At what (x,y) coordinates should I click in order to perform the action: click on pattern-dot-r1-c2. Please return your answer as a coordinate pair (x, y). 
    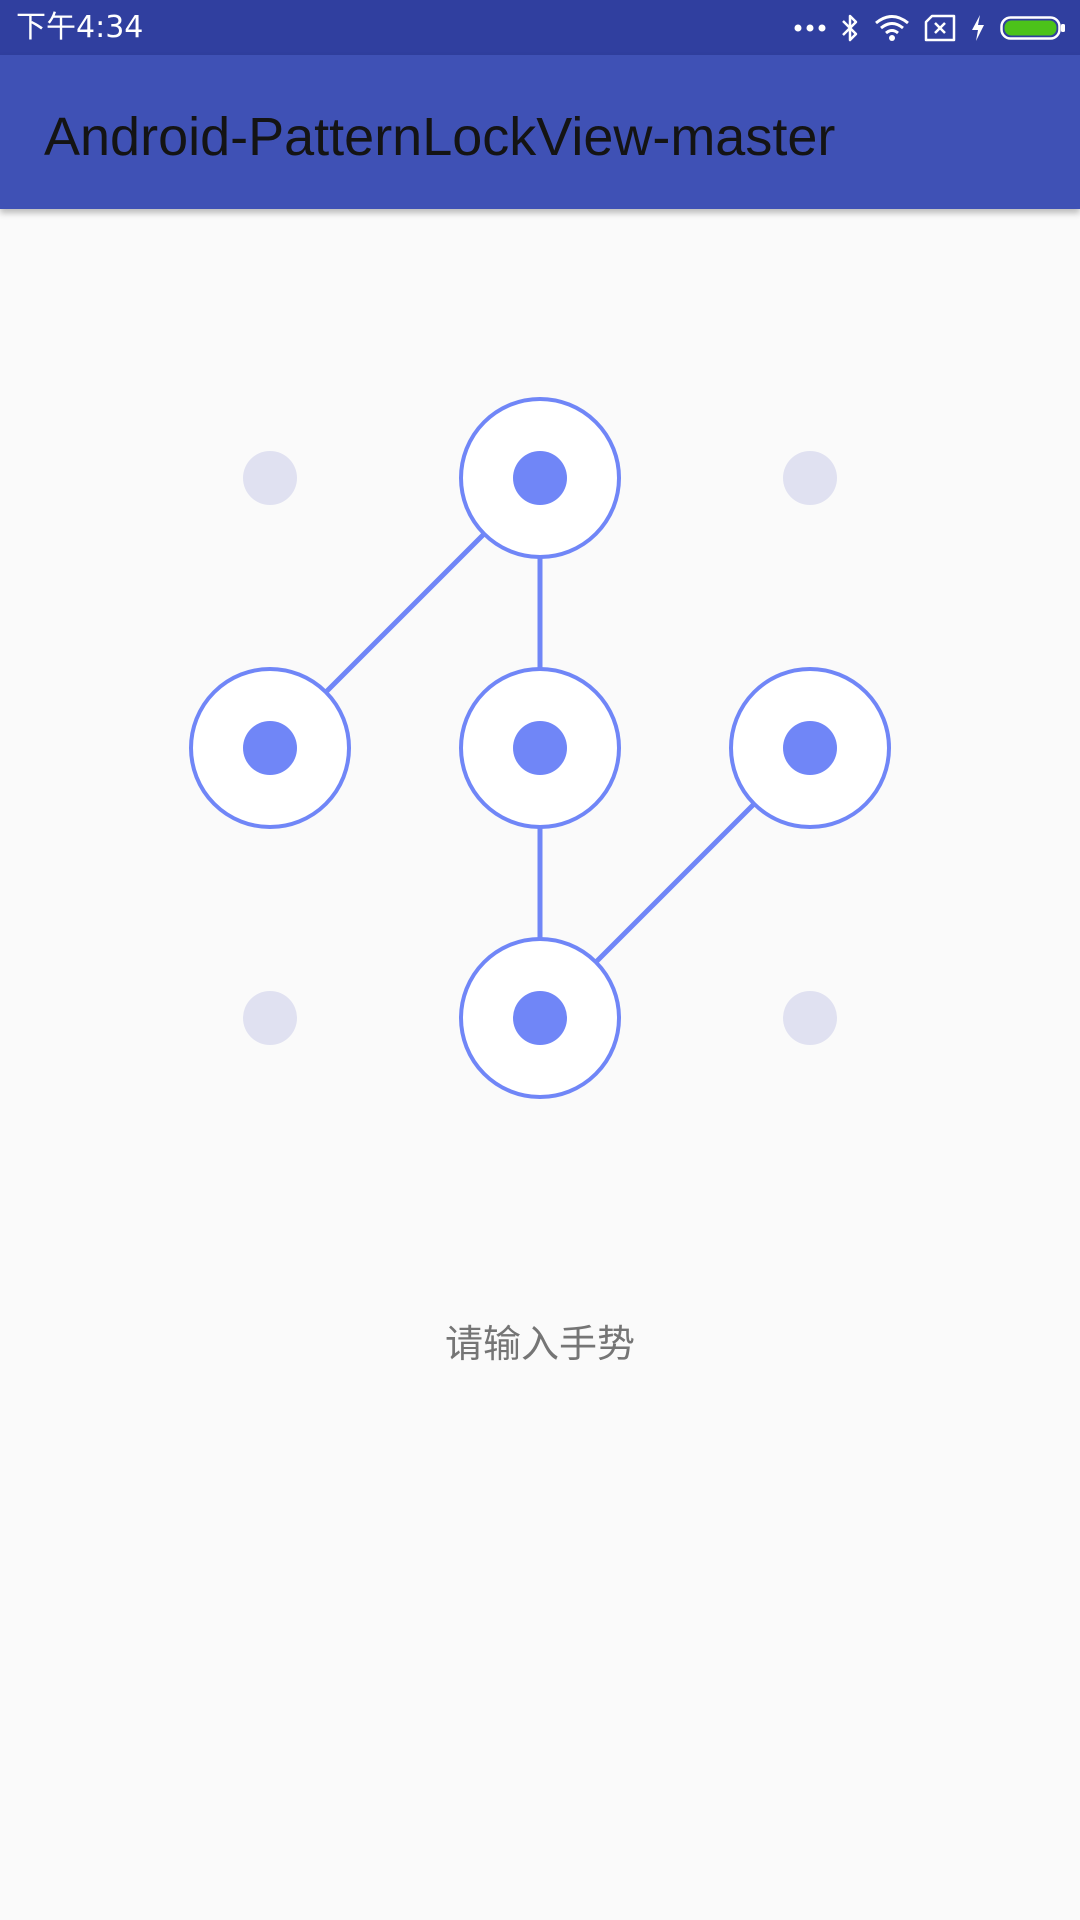
    Looking at the image, I should click on (540, 478).